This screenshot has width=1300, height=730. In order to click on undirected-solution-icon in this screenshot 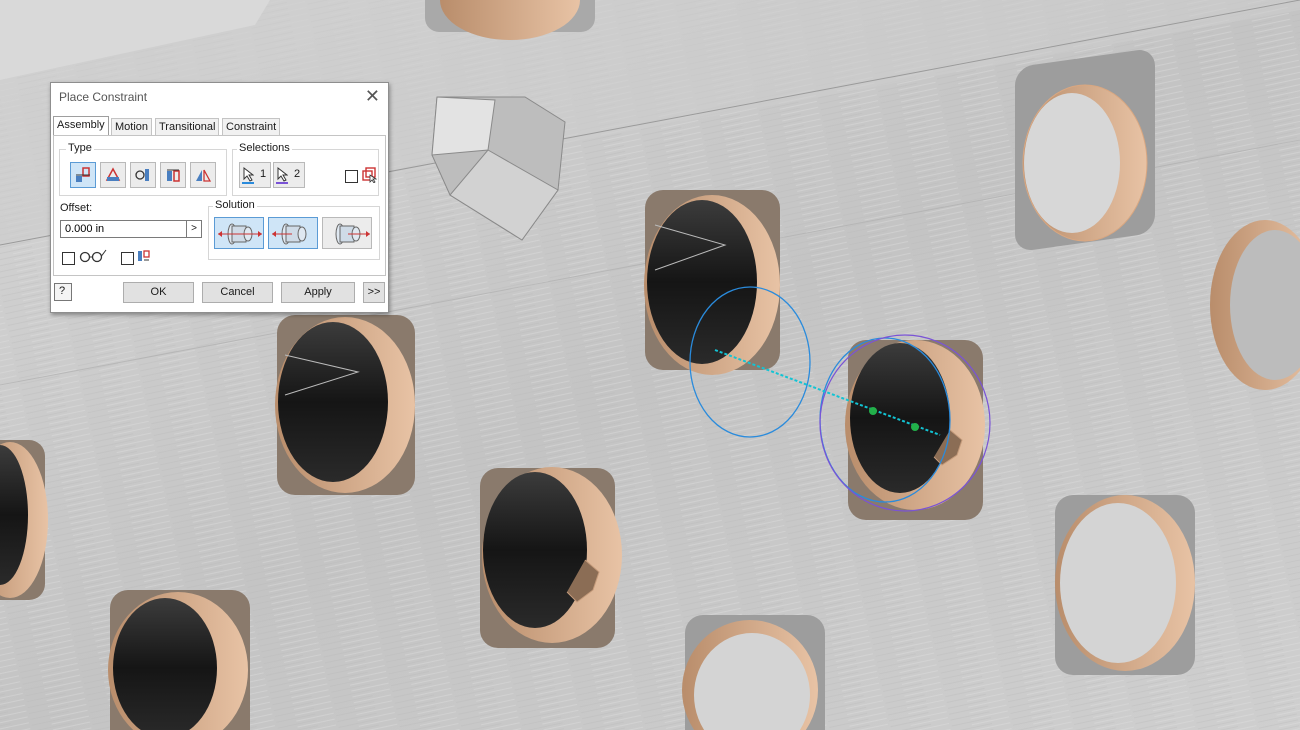, I will do `click(352, 234)`.